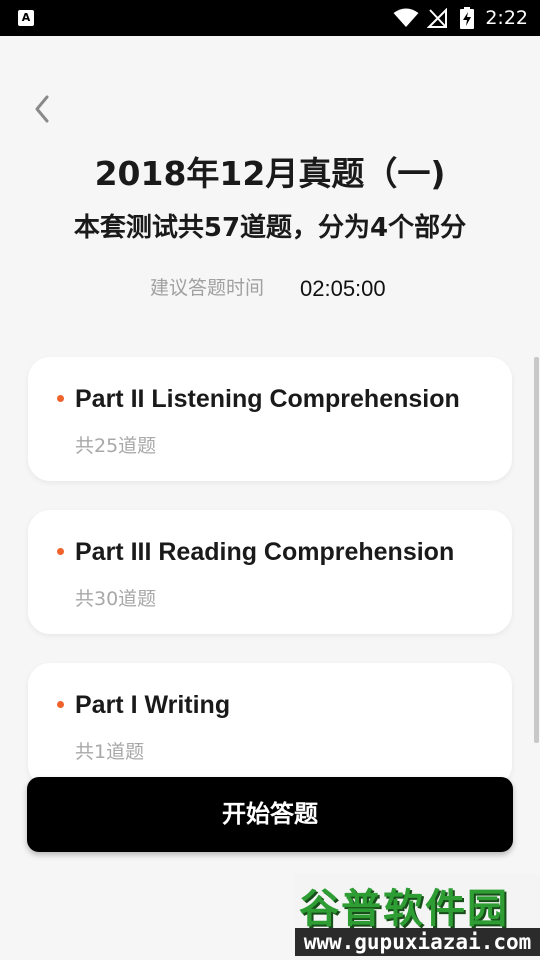 The image size is (540, 960). Describe the element at coordinates (116, 446) in the screenshot. I see `part-question-count: 共25道题` at that location.